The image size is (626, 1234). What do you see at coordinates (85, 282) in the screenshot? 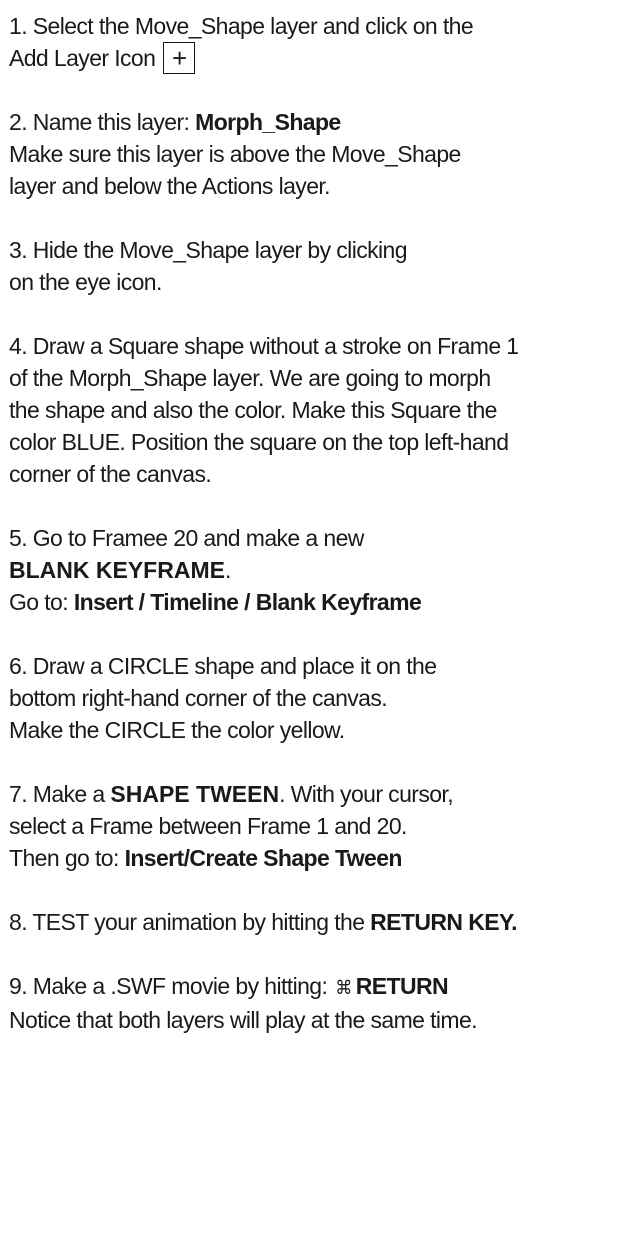
I see `step-3-line-2: on the eye icon.` at bounding box center [85, 282].